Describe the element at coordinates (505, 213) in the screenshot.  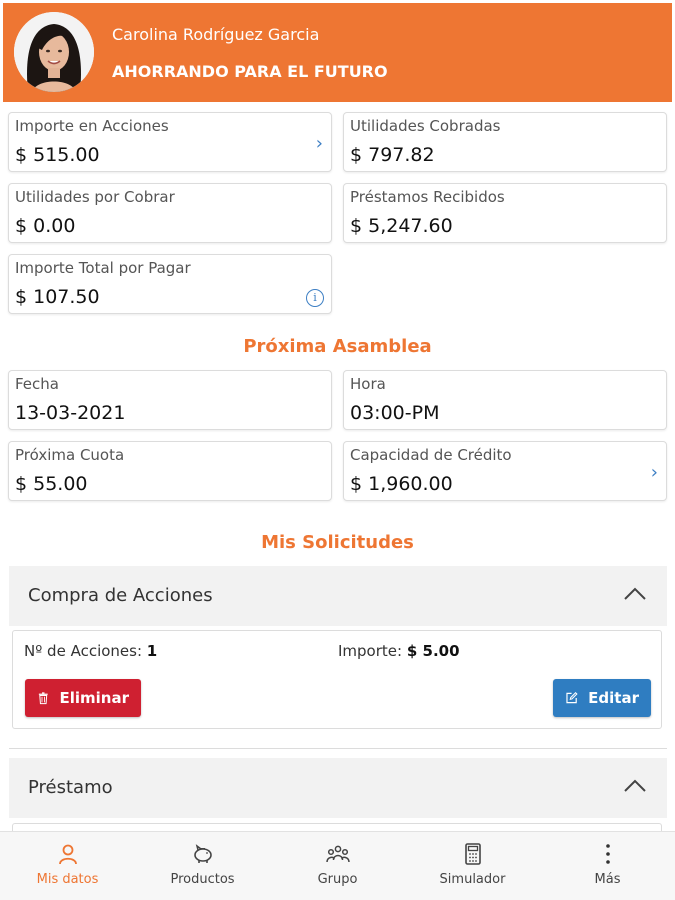
I see `prestamos-recibidos-card: Préstamos Recibidos $ 5,247.60` at that location.